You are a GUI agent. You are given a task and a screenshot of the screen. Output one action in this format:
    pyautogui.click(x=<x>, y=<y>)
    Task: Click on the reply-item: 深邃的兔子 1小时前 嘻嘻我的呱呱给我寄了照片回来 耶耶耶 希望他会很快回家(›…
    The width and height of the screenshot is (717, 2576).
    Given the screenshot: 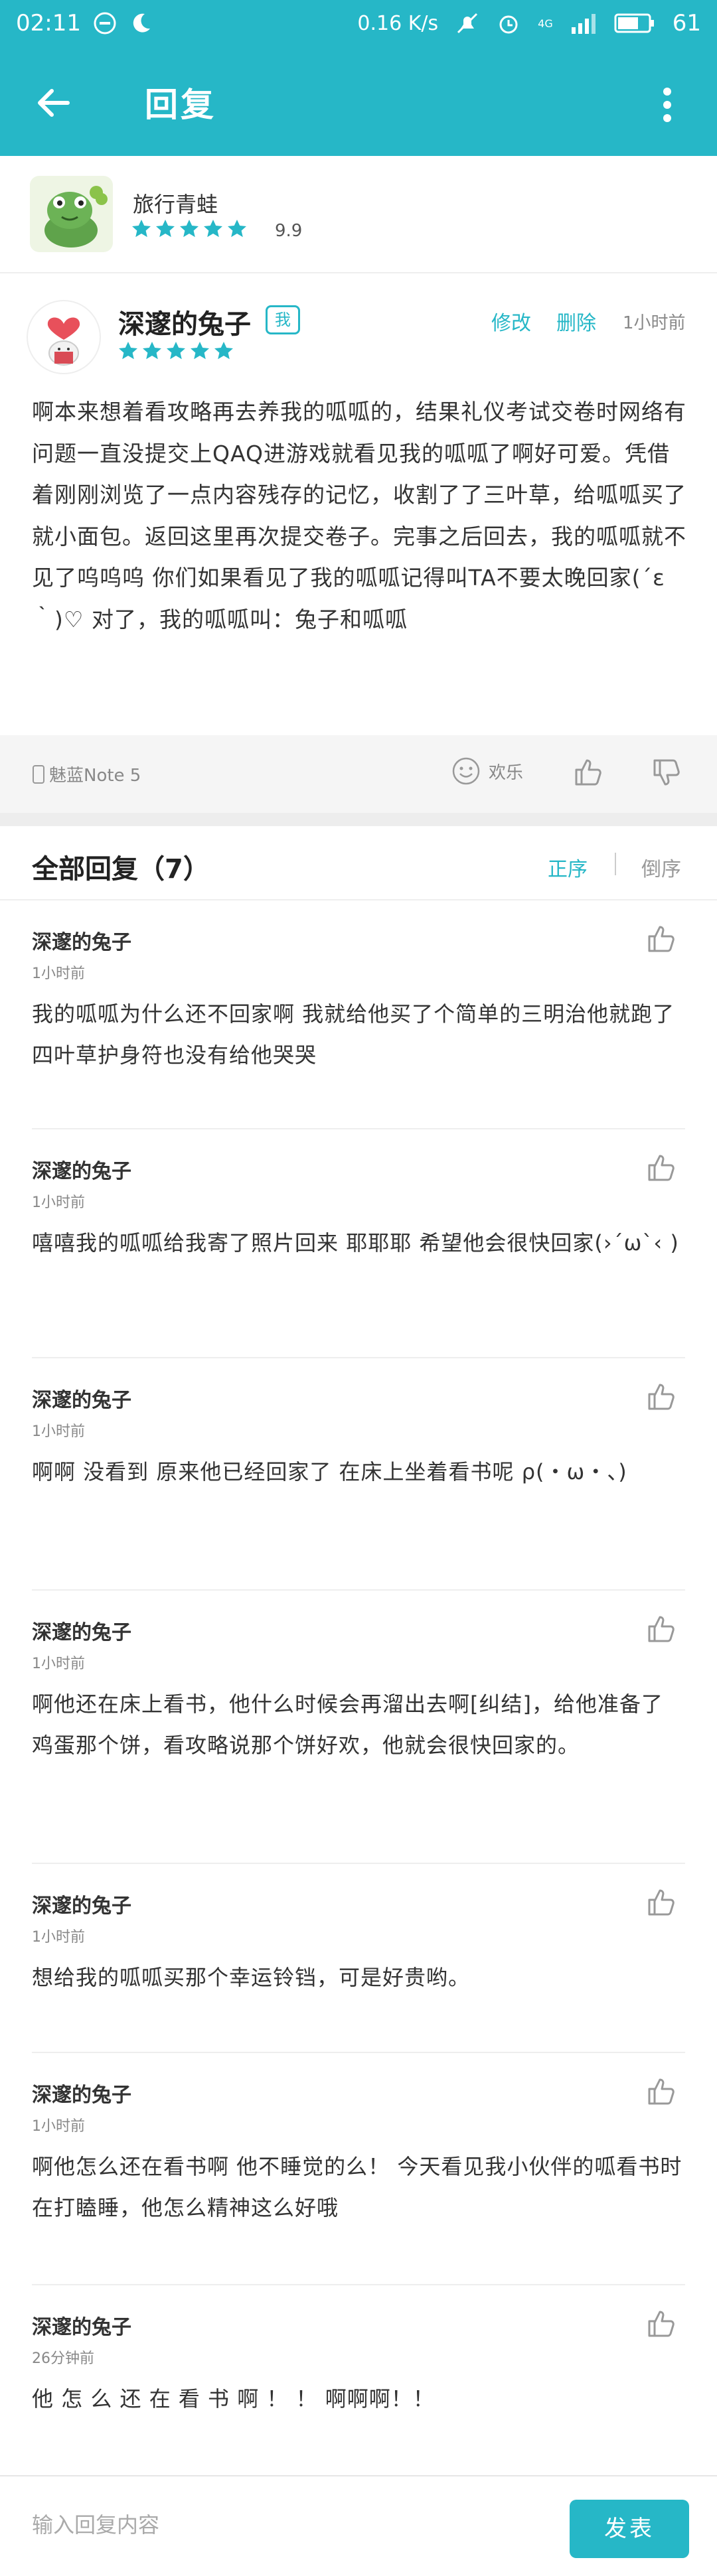 What is the action you would take?
    pyautogui.click(x=358, y=1243)
    